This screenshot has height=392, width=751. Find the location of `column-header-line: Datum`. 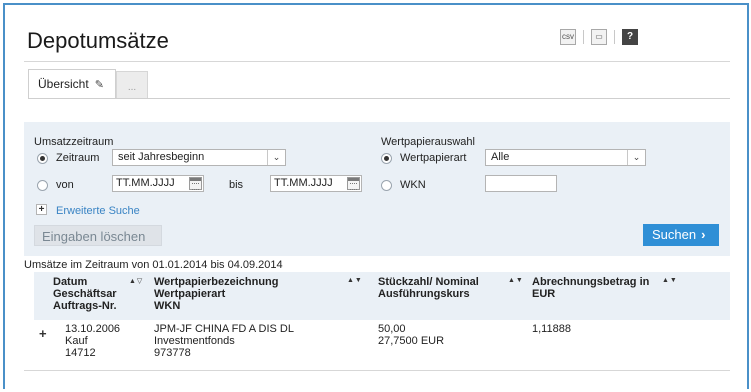

column-header-line: Datum is located at coordinates (70, 282).